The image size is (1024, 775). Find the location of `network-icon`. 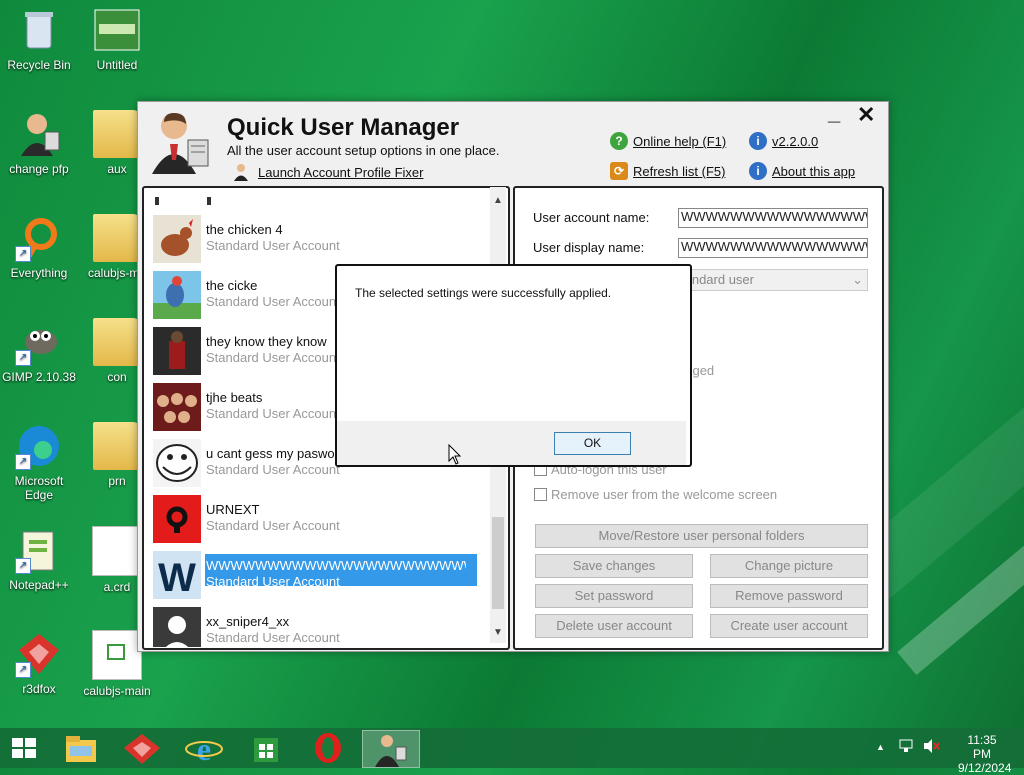

network-icon is located at coordinates (906, 747).